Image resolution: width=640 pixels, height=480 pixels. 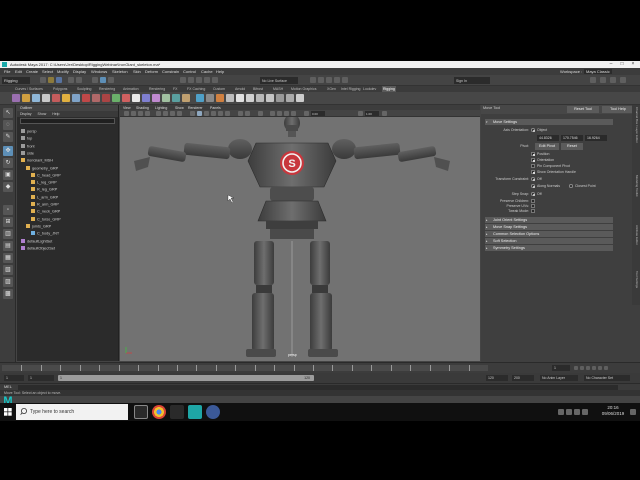 What do you see at coordinates (547, 146) in the screenshot?
I see `edit-pivot-button: Edit Pivot` at bounding box center [547, 146].